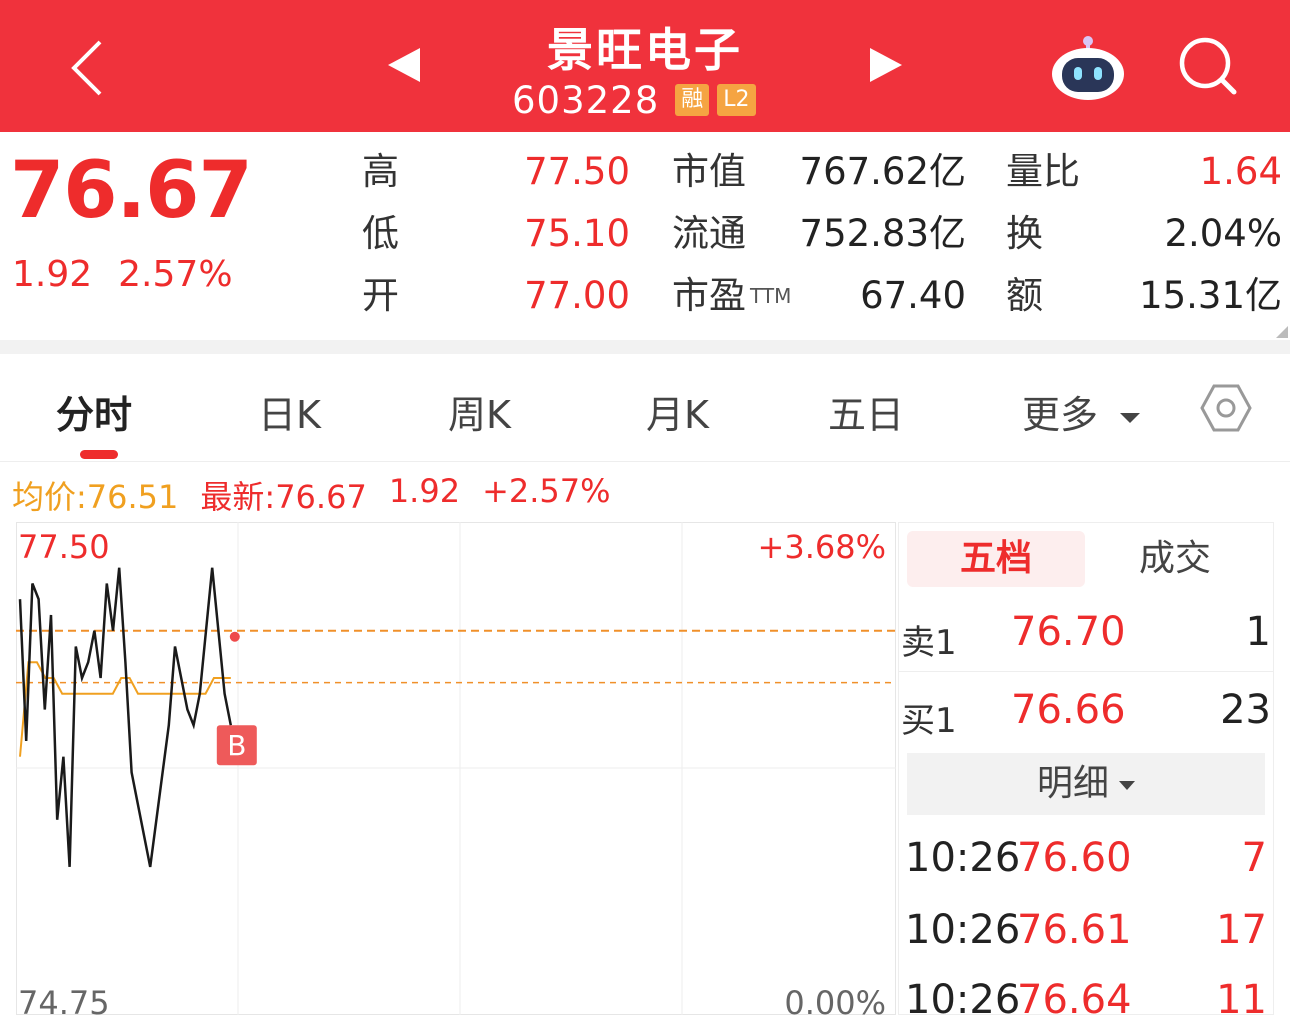  I want to click on amount-value: 15.31亿, so click(1210, 295).